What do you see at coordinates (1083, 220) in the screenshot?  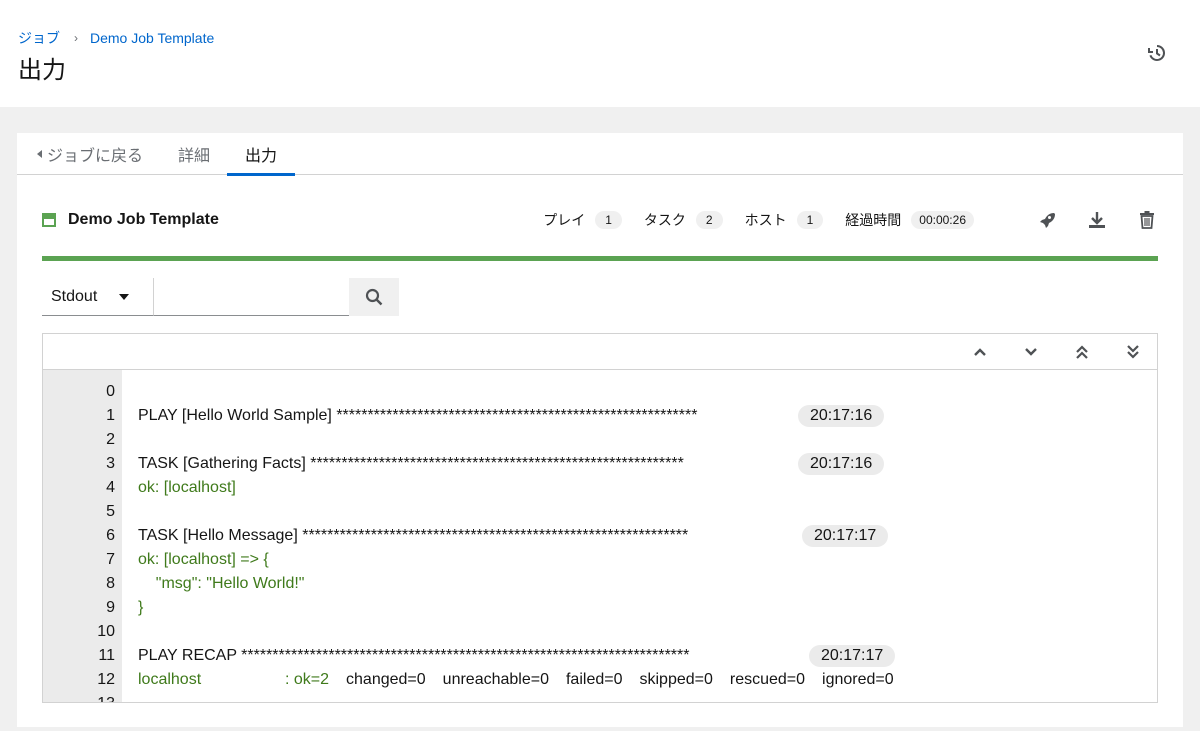 I see `job-actions` at bounding box center [1083, 220].